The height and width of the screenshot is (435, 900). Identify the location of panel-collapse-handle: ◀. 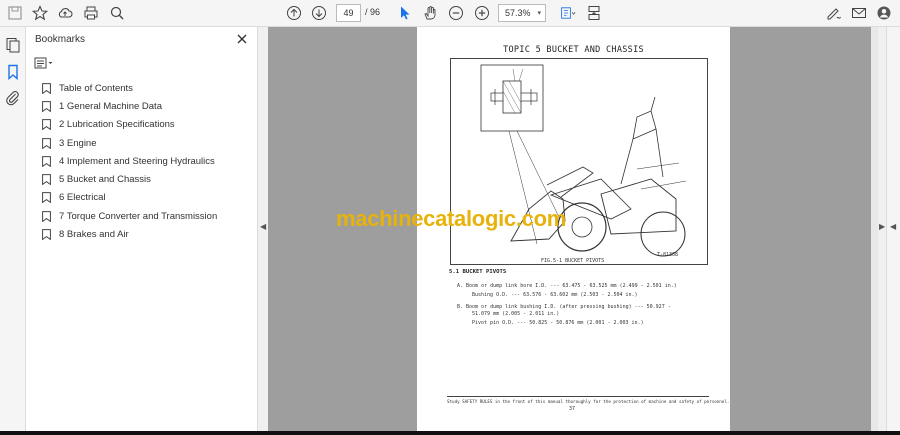
(263, 231).